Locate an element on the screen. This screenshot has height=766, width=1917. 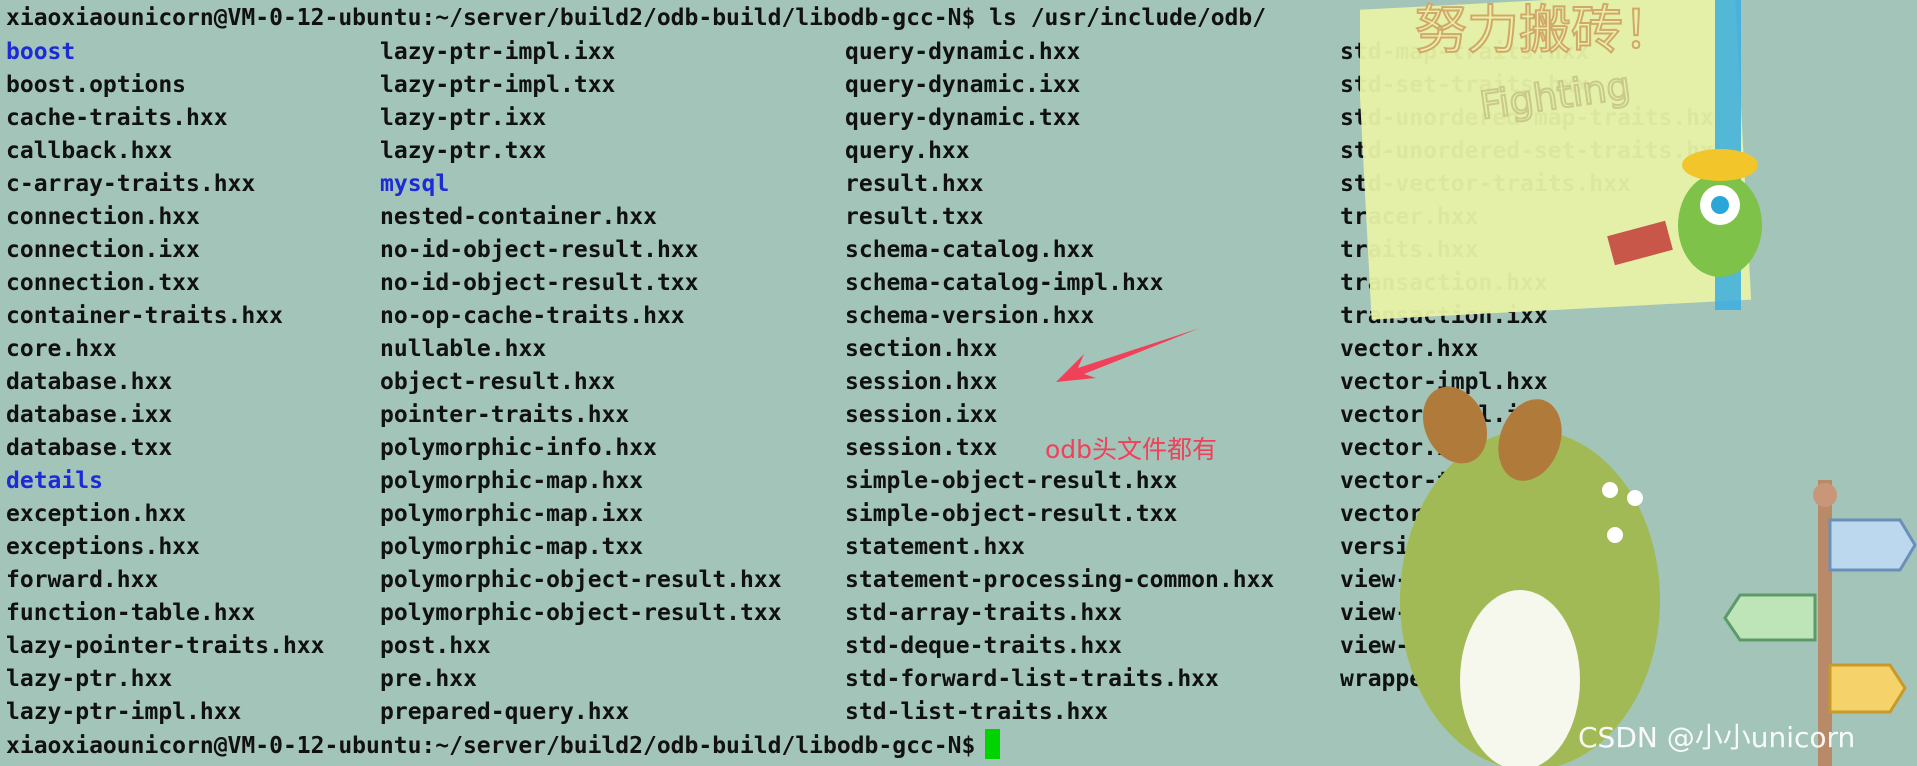
file-entry: lazy-ptr-impl.hxx is located at coordinates (124, 712).